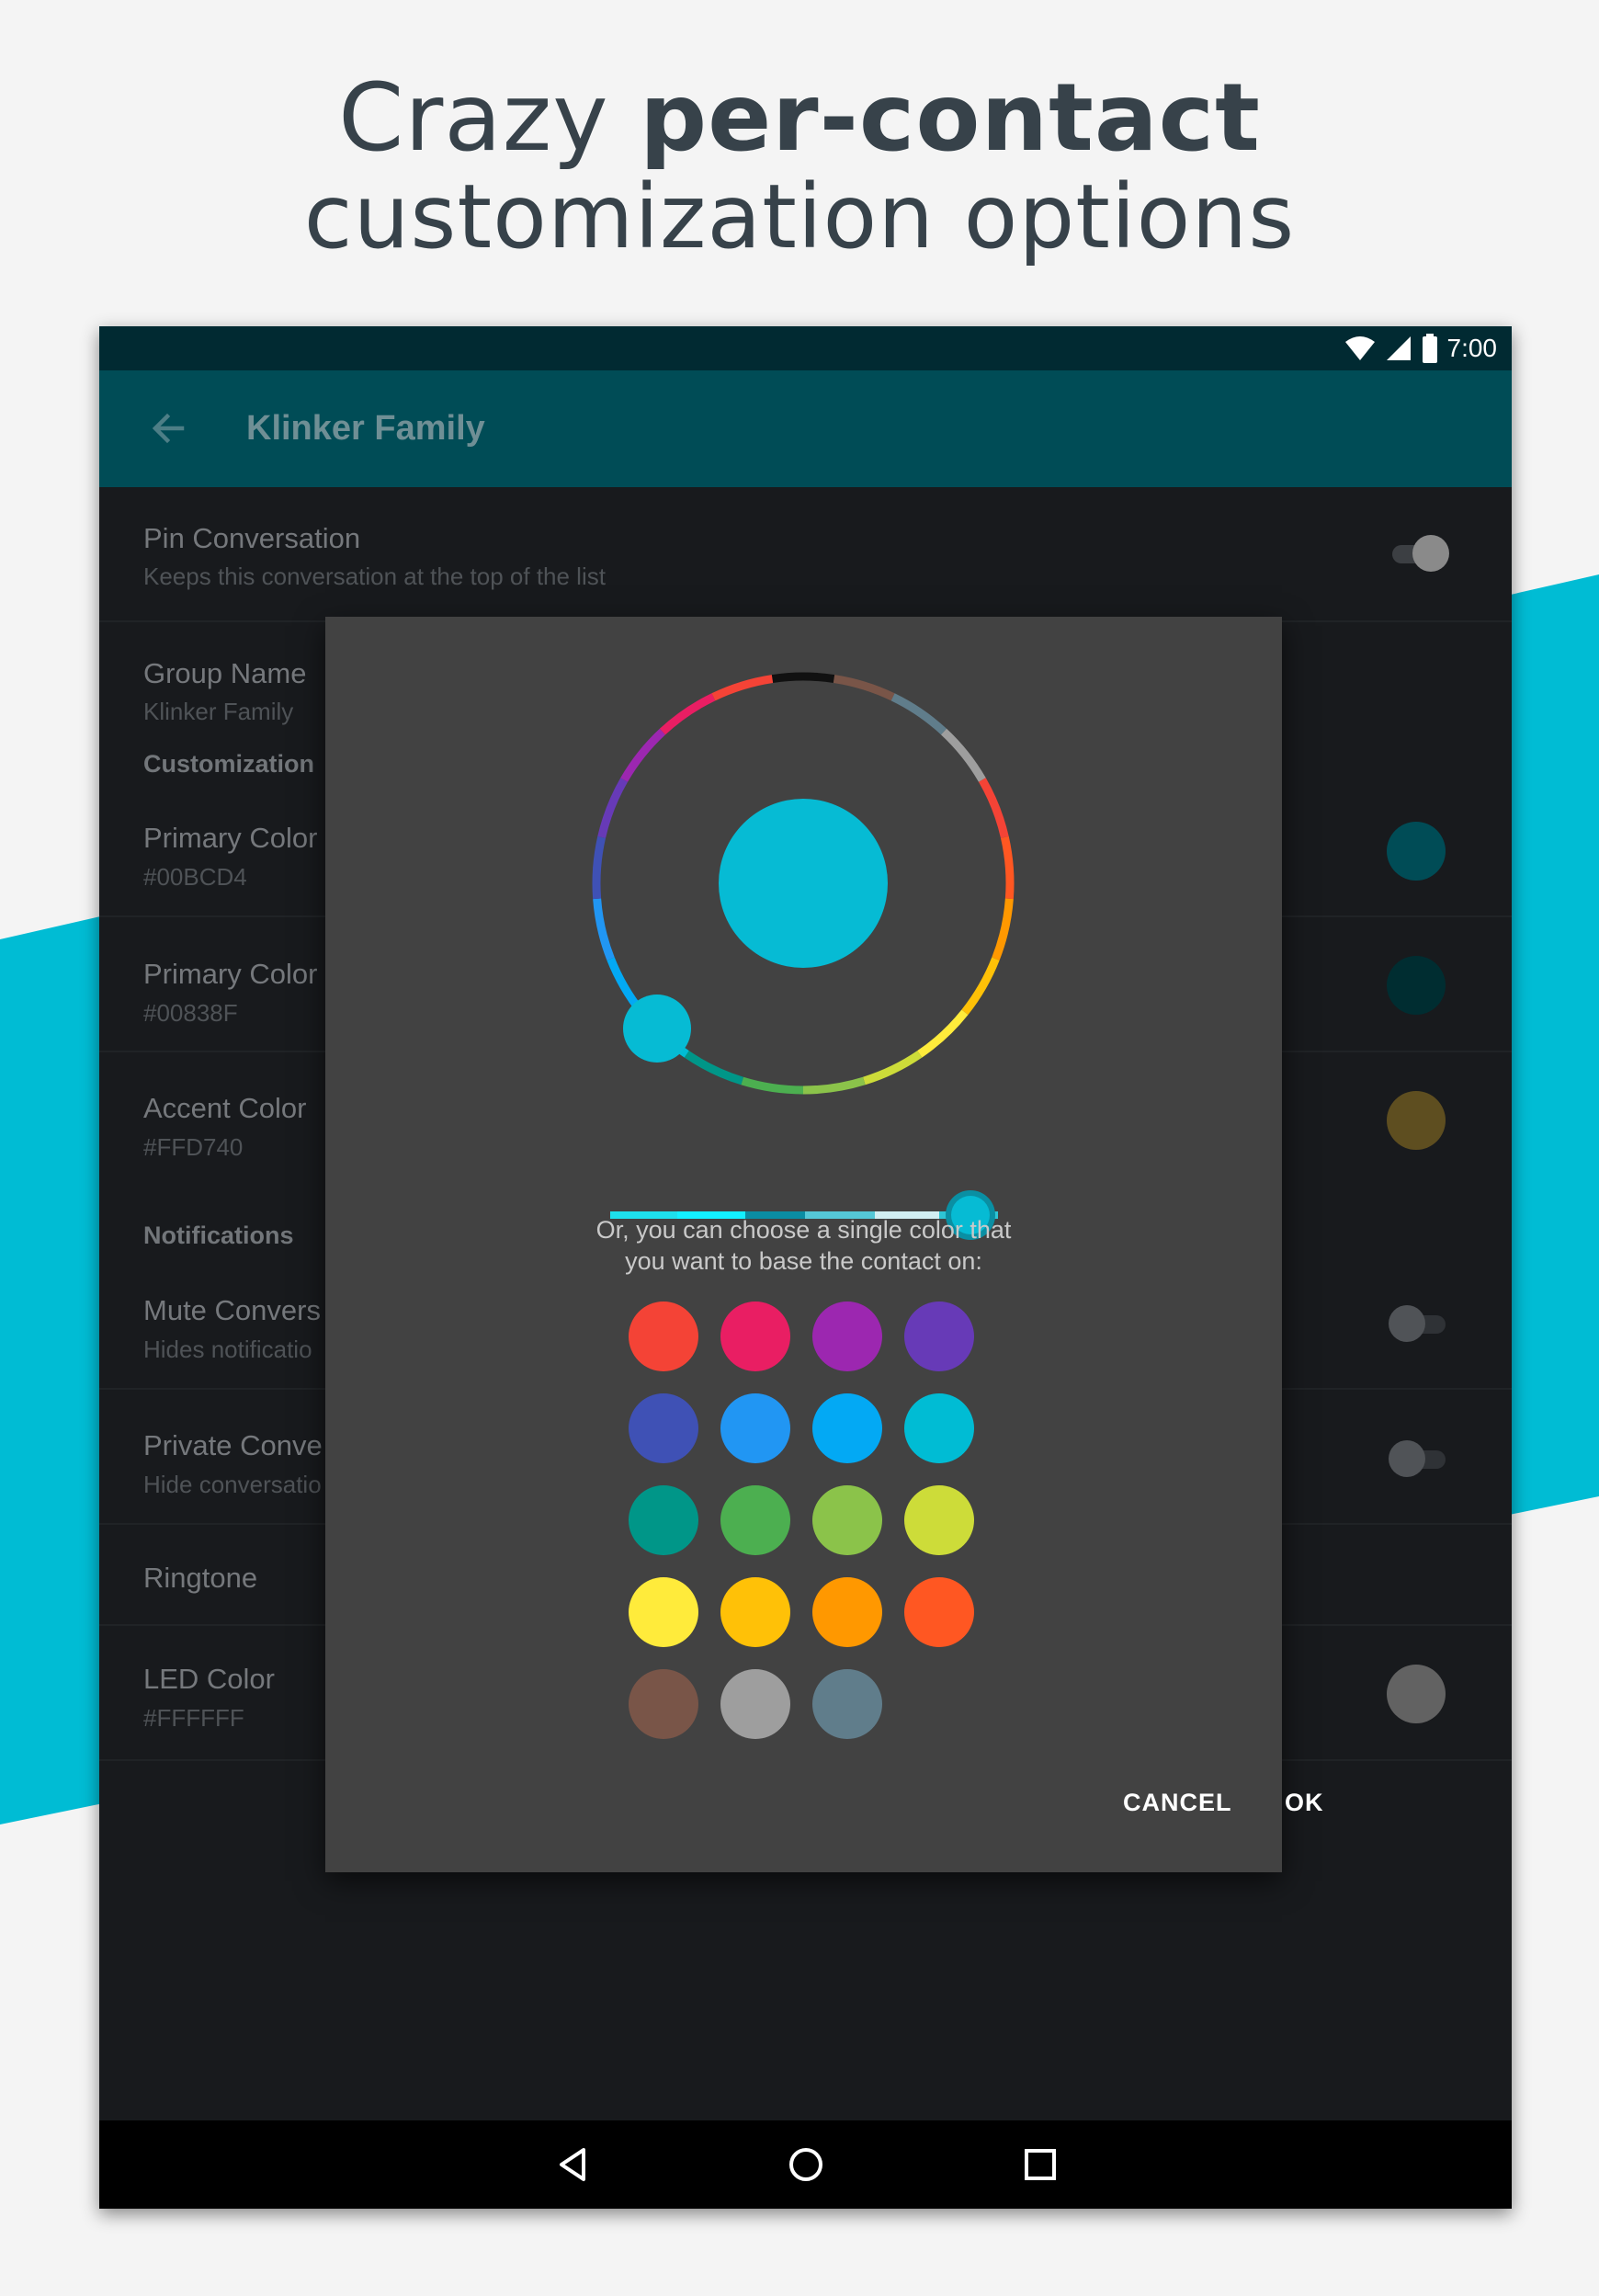  What do you see at coordinates (1304, 1803) in the screenshot?
I see `ok-button: OK` at bounding box center [1304, 1803].